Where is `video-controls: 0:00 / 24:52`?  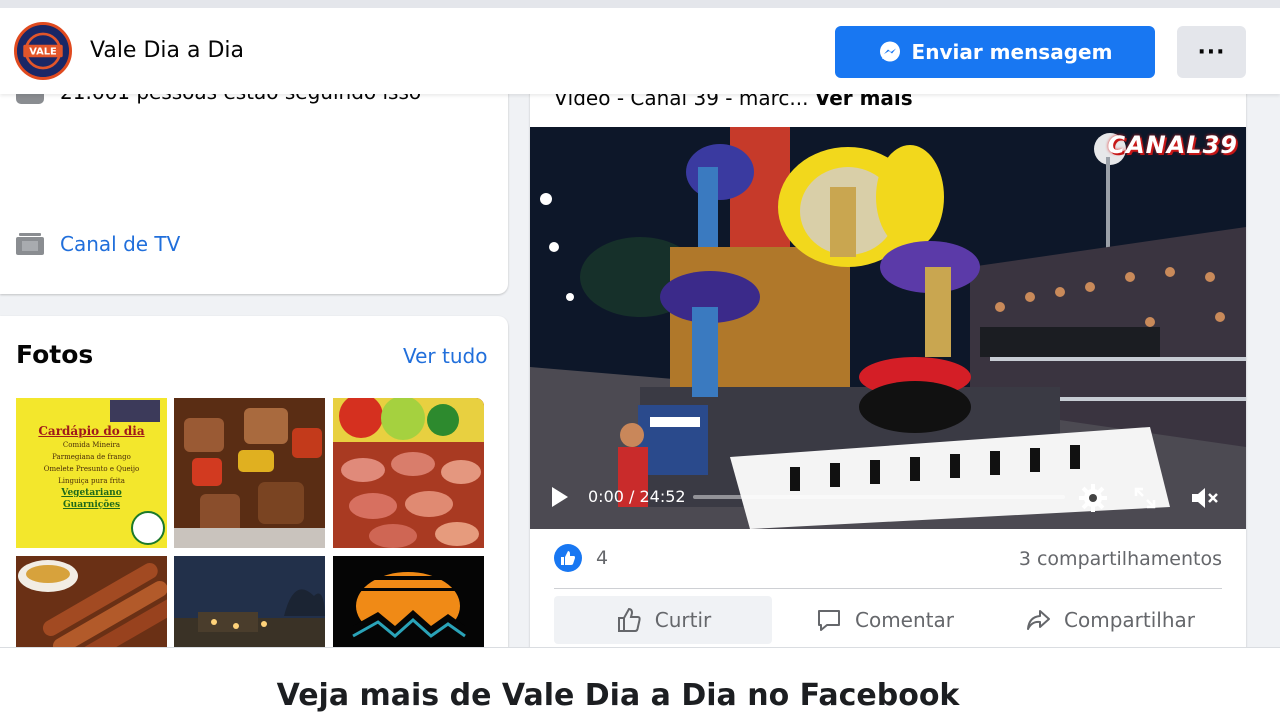 video-controls: 0:00 / 24:52 is located at coordinates (888, 499).